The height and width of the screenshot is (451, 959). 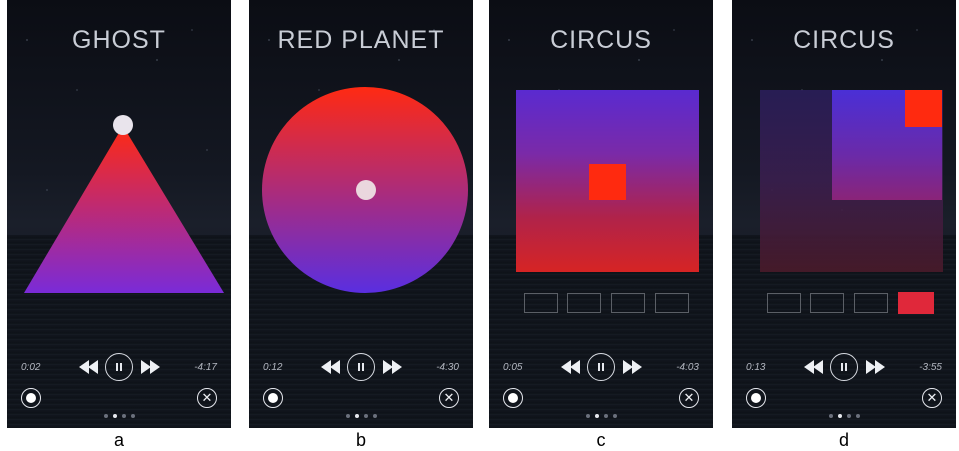 What do you see at coordinates (205, 367) in the screenshot?
I see `remaining-time: -4:17` at bounding box center [205, 367].